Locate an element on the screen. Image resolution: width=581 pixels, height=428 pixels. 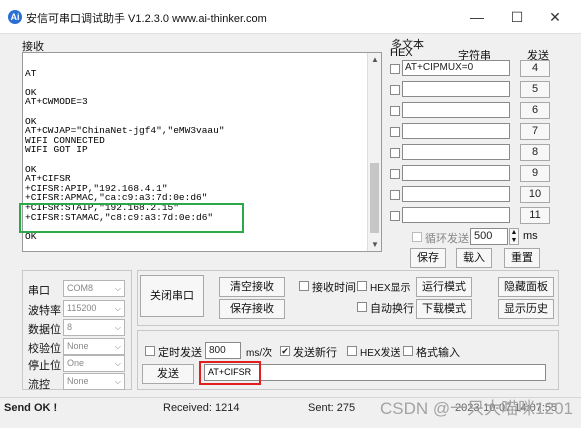
auto-newline-checkbox is located at coordinates (362, 307).